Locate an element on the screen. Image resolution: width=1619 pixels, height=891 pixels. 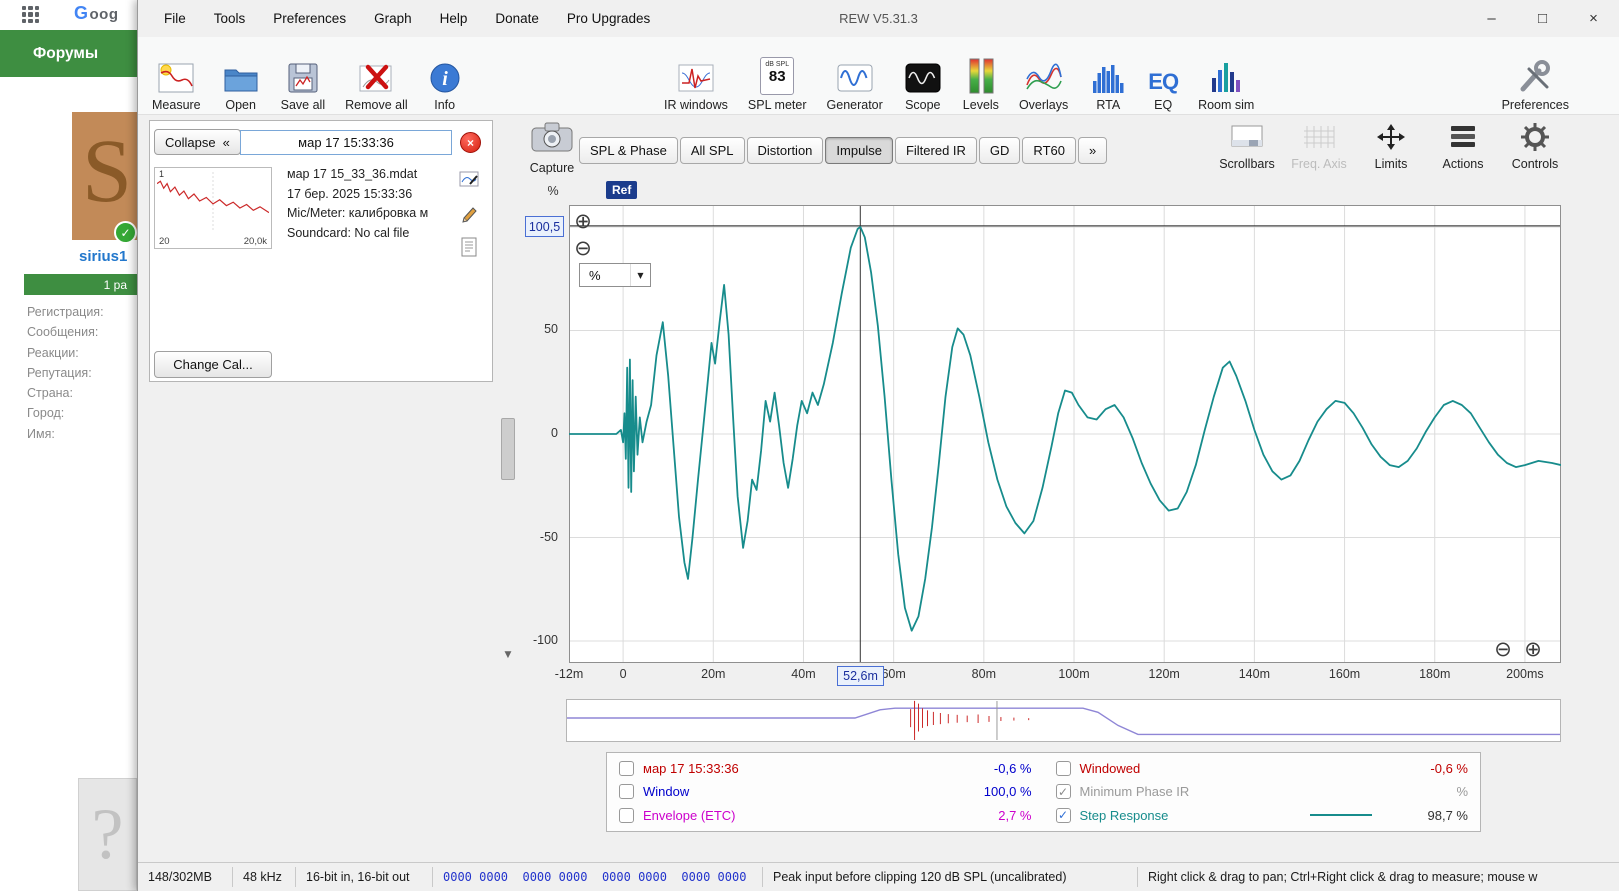
google-g-icon: G is located at coordinates (81, 13).